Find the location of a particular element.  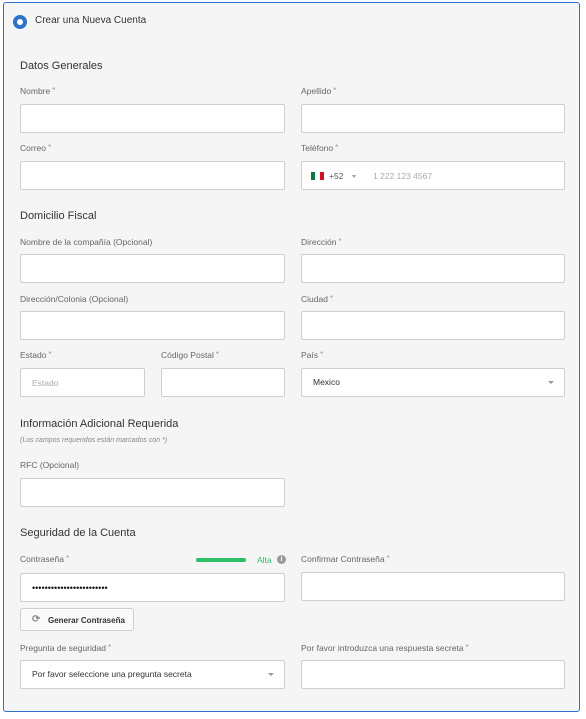

pais-select: Mexico is located at coordinates (433, 382).